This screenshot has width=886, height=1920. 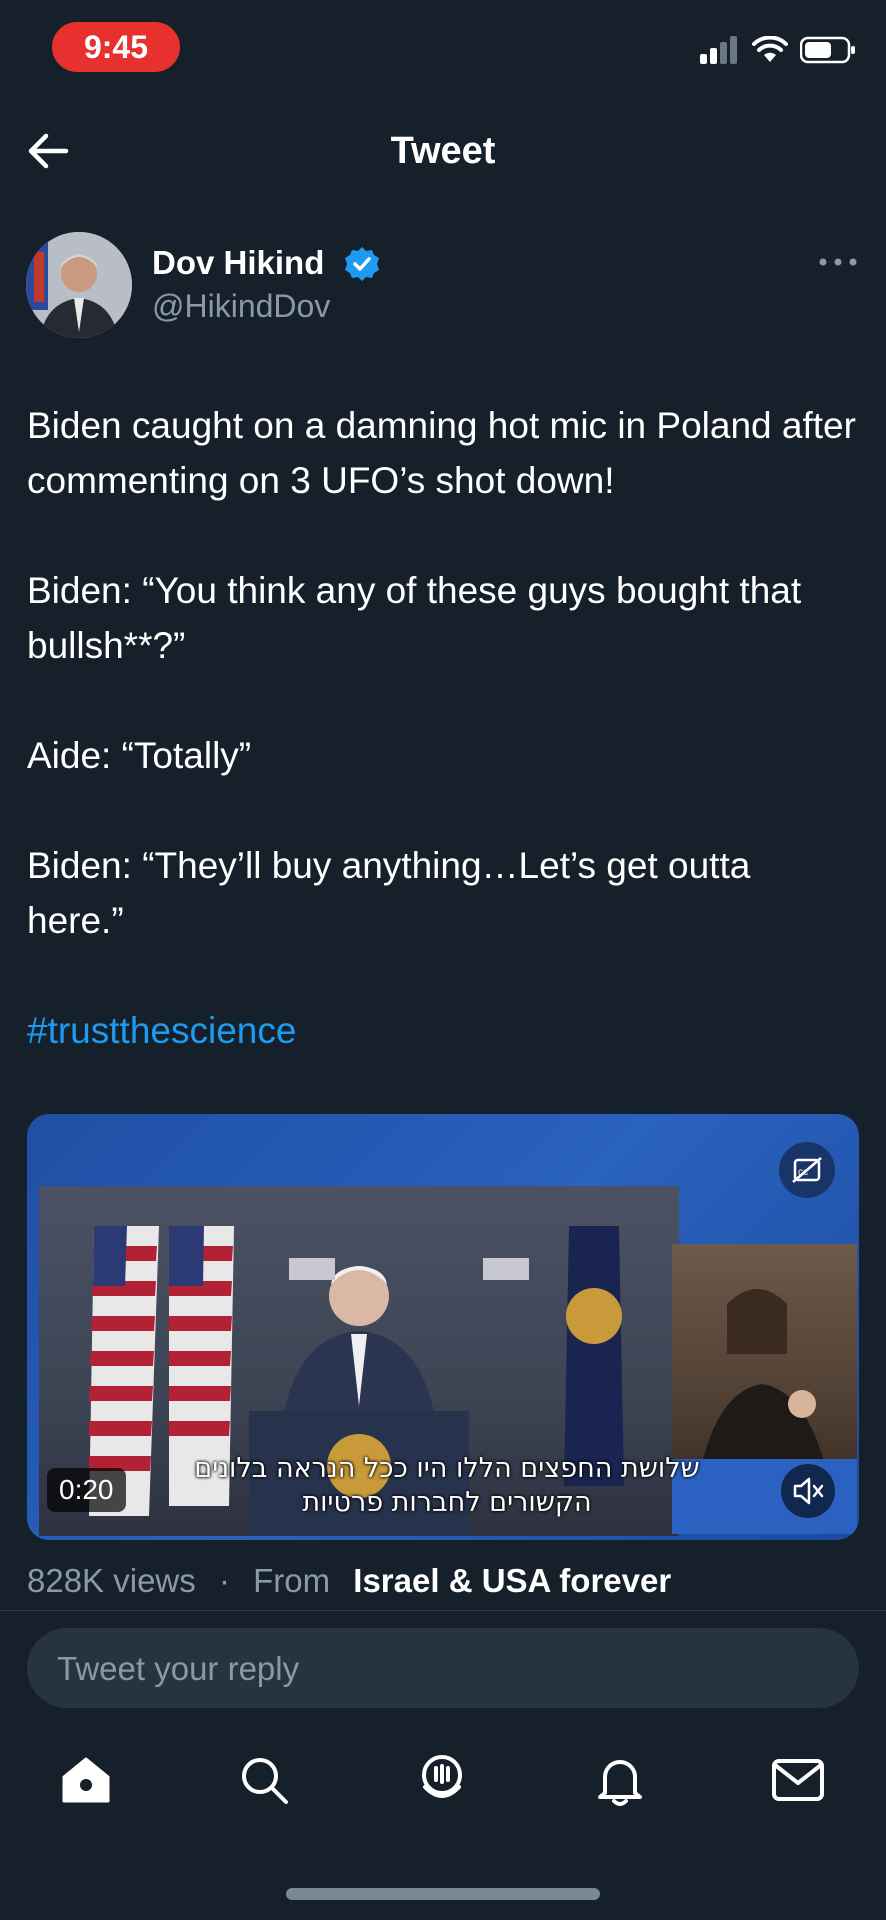 I want to click on more-dots-icon, so click(x=838, y=262).